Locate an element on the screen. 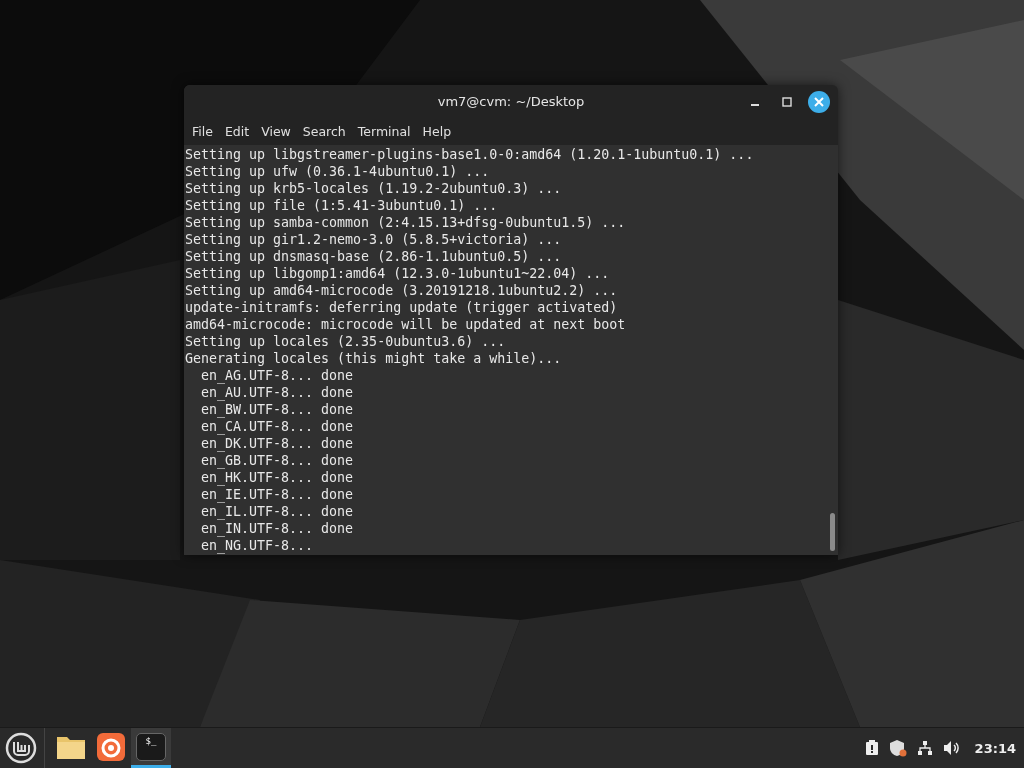 This screenshot has height=768, width=1024. maximize-icon is located at coordinates (787, 102).